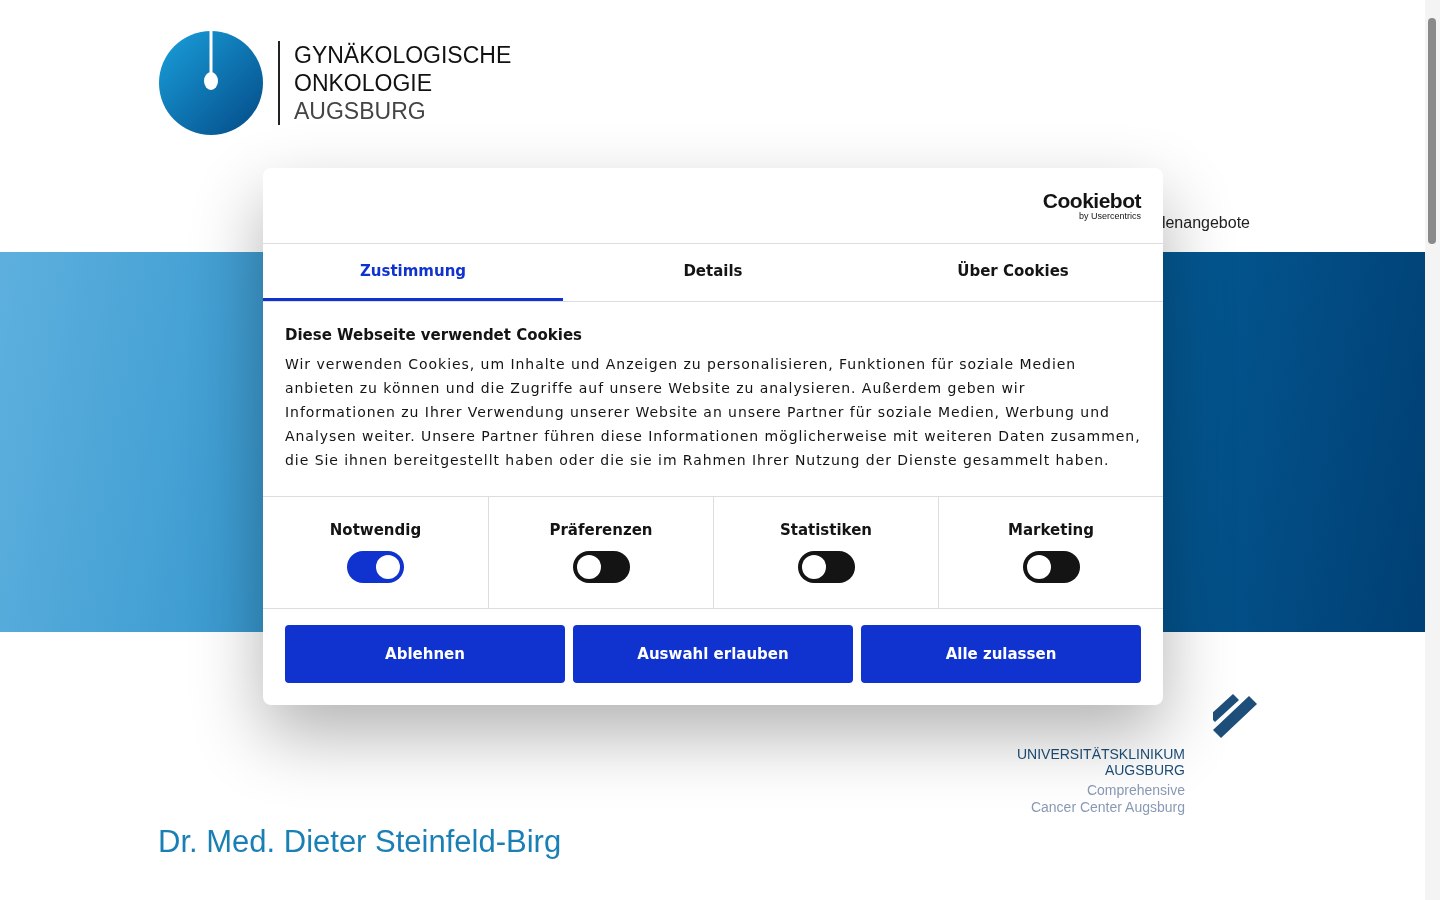 This screenshot has width=1440, height=900. I want to click on partner-logo-text: Comprehensive, so click(1135, 790).